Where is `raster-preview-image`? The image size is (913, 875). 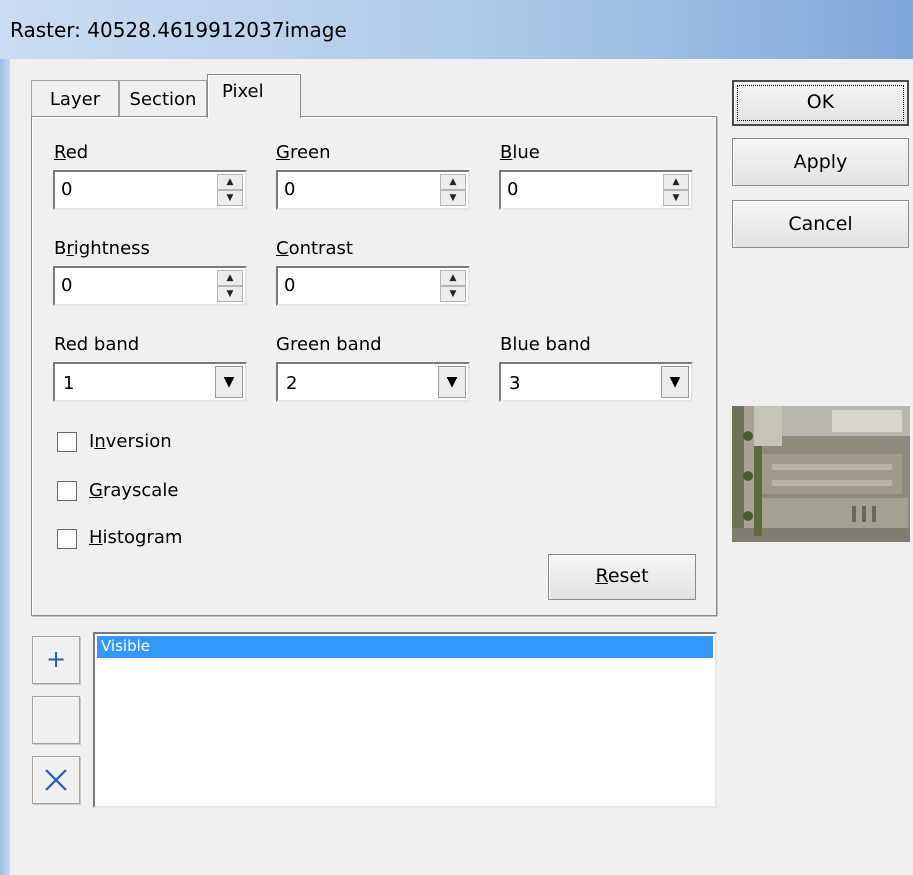
raster-preview-image is located at coordinates (821, 474).